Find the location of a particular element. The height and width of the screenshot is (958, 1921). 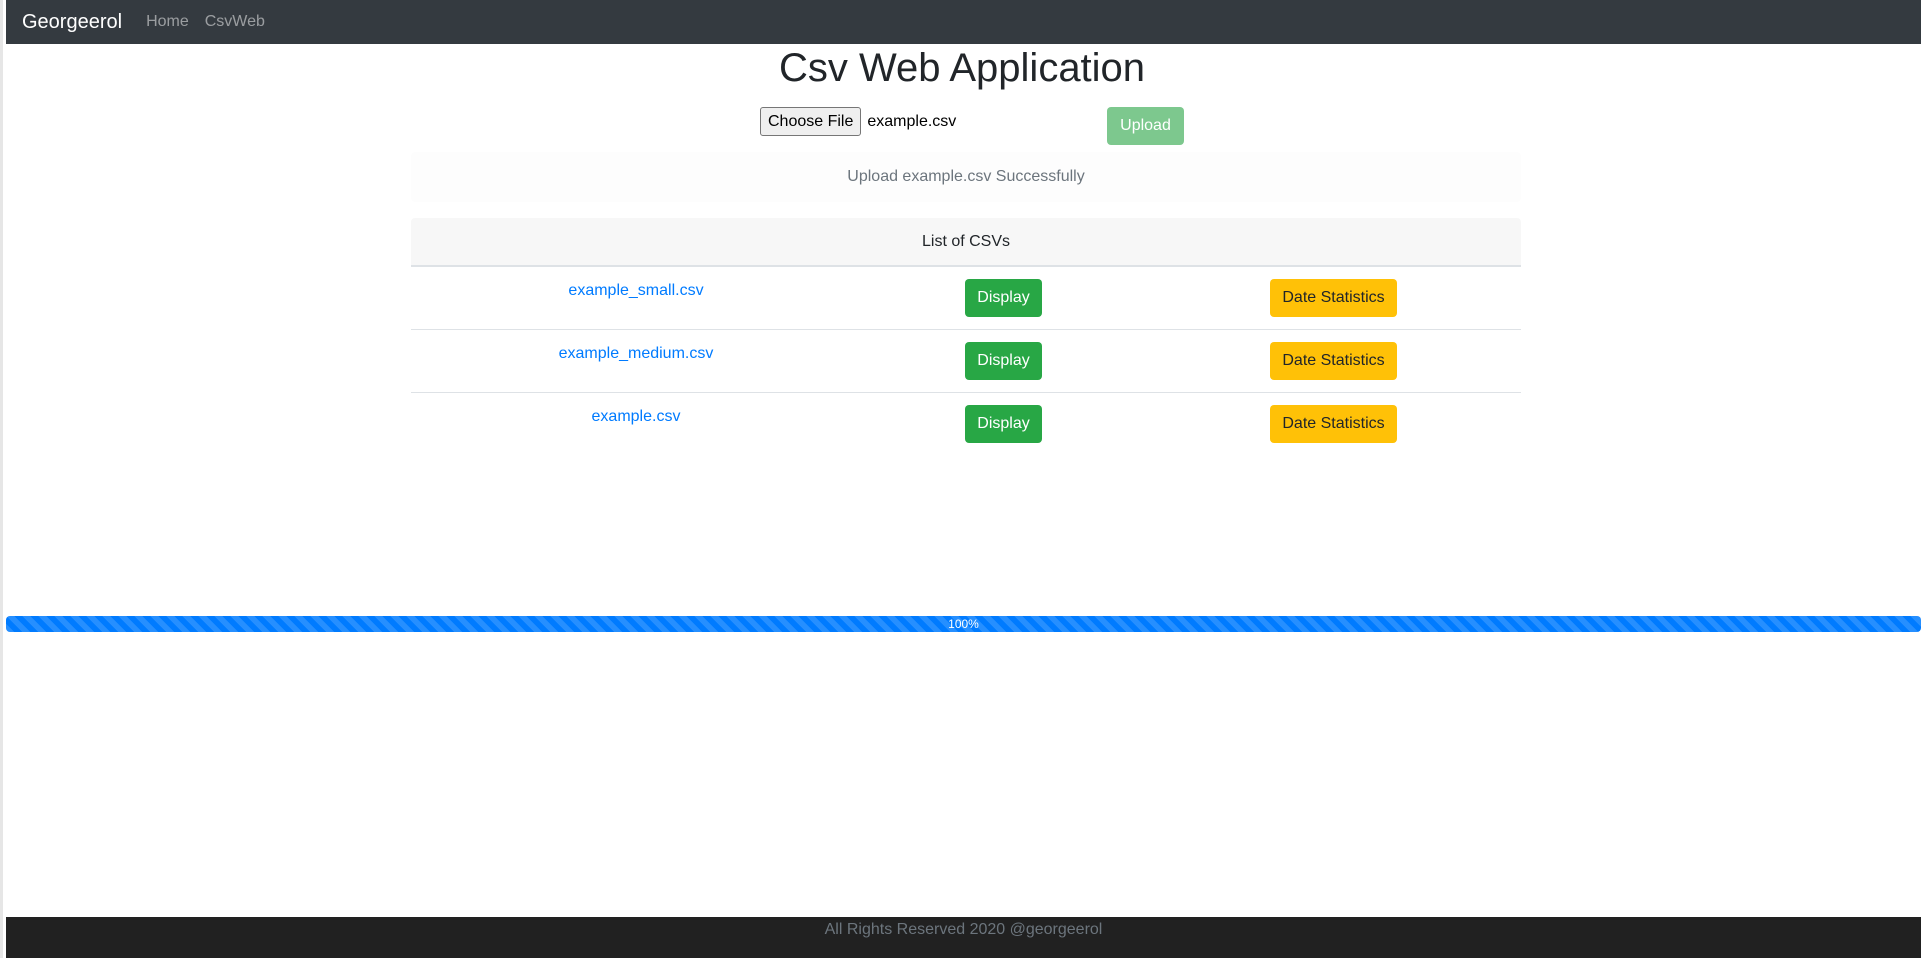

table-header-row: List of CSVs is located at coordinates (966, 242).